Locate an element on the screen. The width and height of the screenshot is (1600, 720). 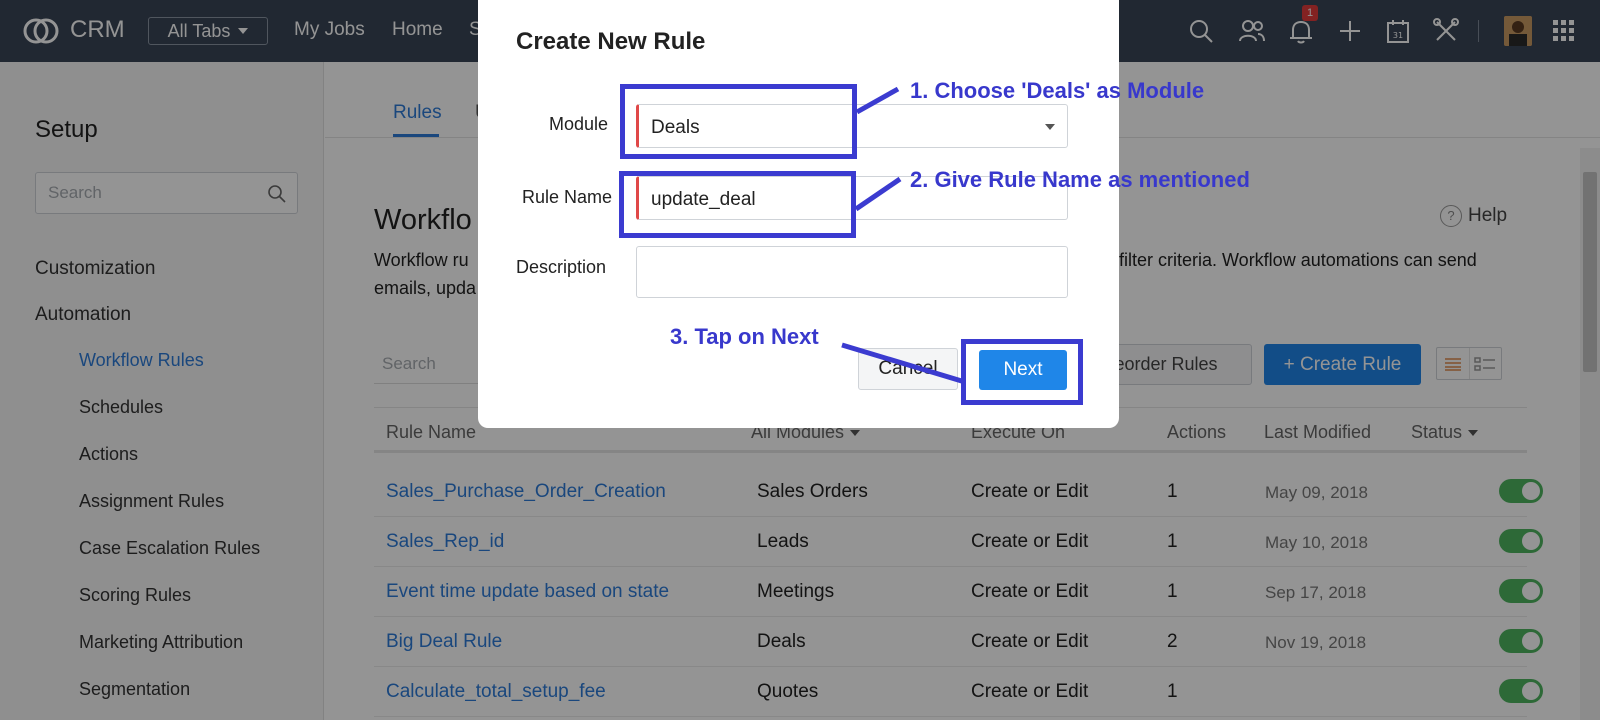
annotation-box-module is located at coordinates (738, 121).